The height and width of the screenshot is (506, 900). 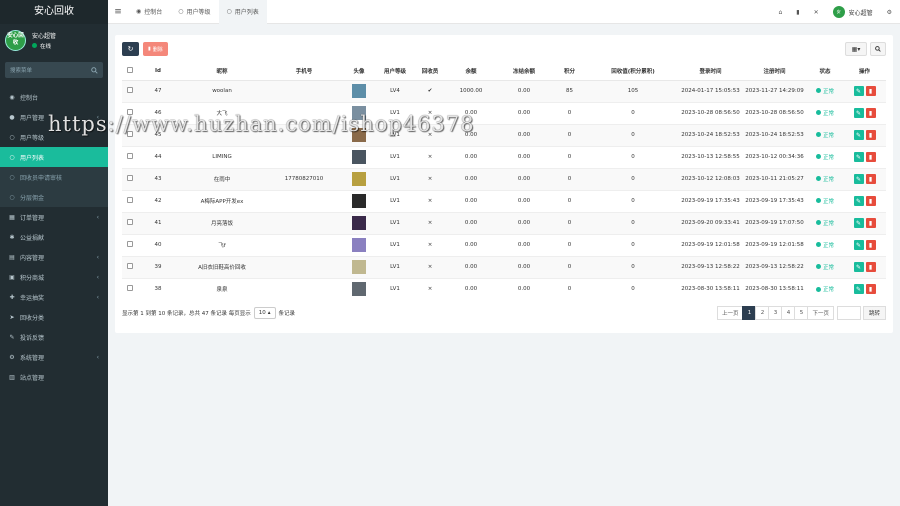 I want to click on sidebar-item: ✎ 投诉反馈, so click(x=54, y=337).